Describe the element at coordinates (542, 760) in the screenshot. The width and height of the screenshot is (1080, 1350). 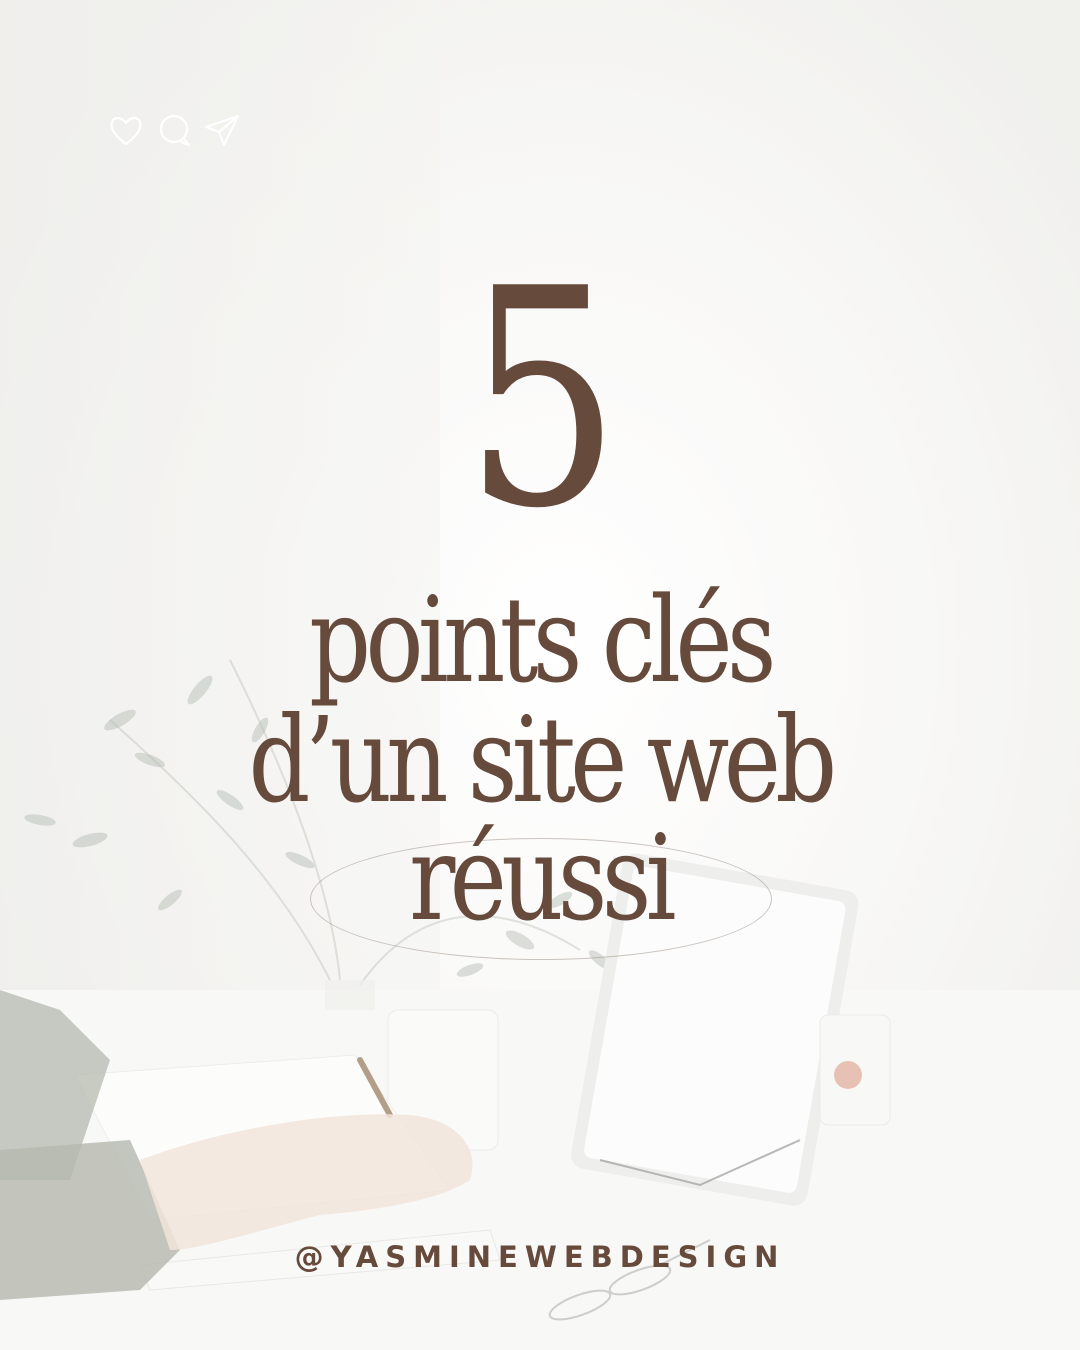
I see `headline-line-2: d’un site web` at that location.